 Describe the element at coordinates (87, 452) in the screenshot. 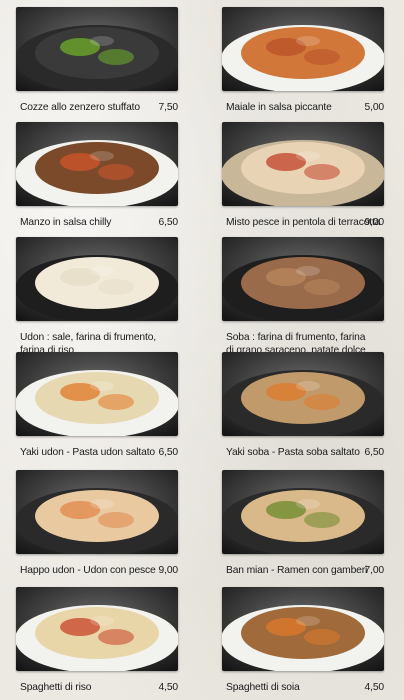

I see `dish-name: Yaki udon - Pasta udon saltato` at that location.